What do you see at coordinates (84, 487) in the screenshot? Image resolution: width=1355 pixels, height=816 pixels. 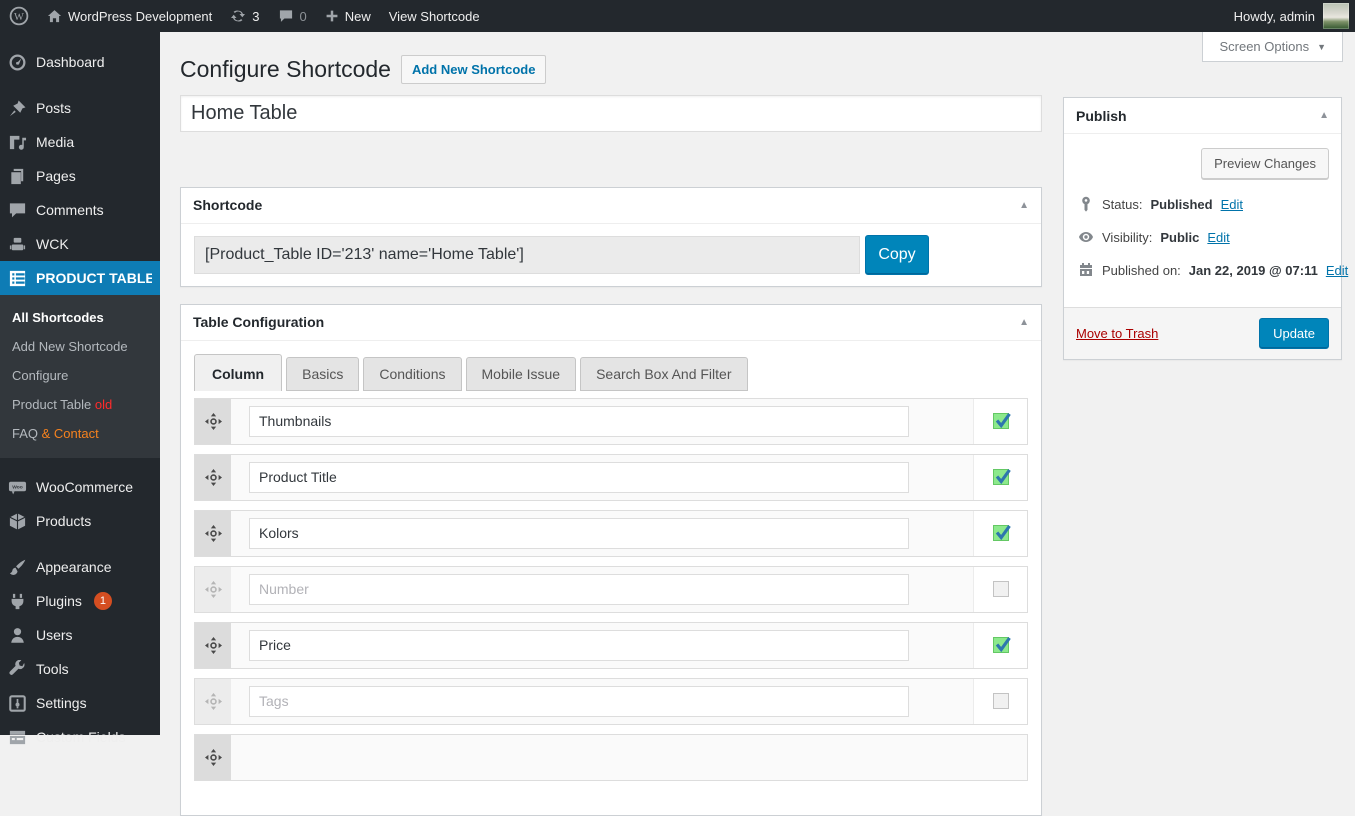 I see `sidebar-item-label: WooCommerce` at bounding box center [84, 487].